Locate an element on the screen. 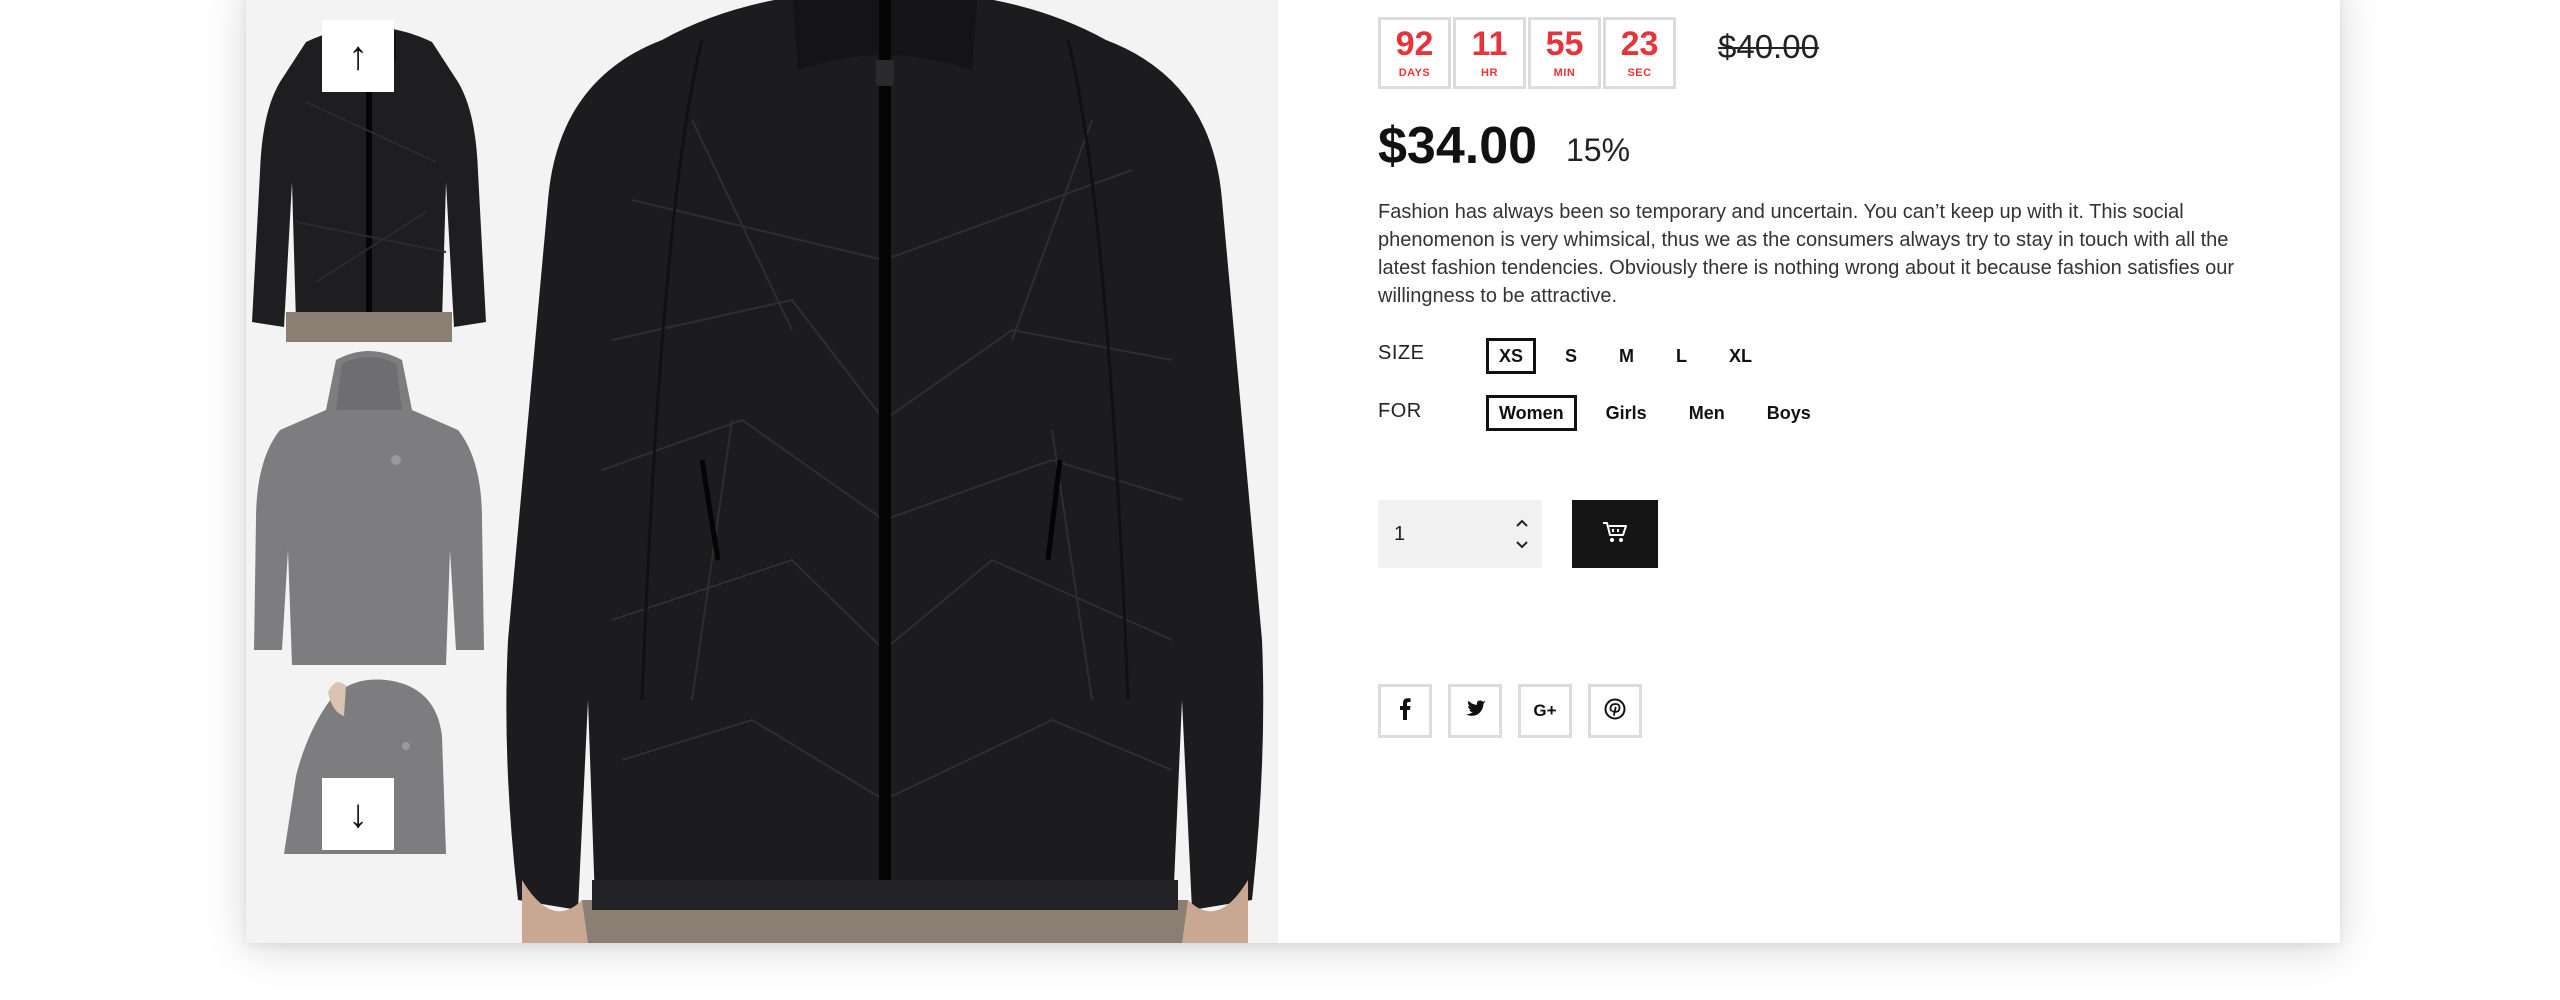  thumbnail-strip: ↑ ↓ is located at coordinates (369, 427).